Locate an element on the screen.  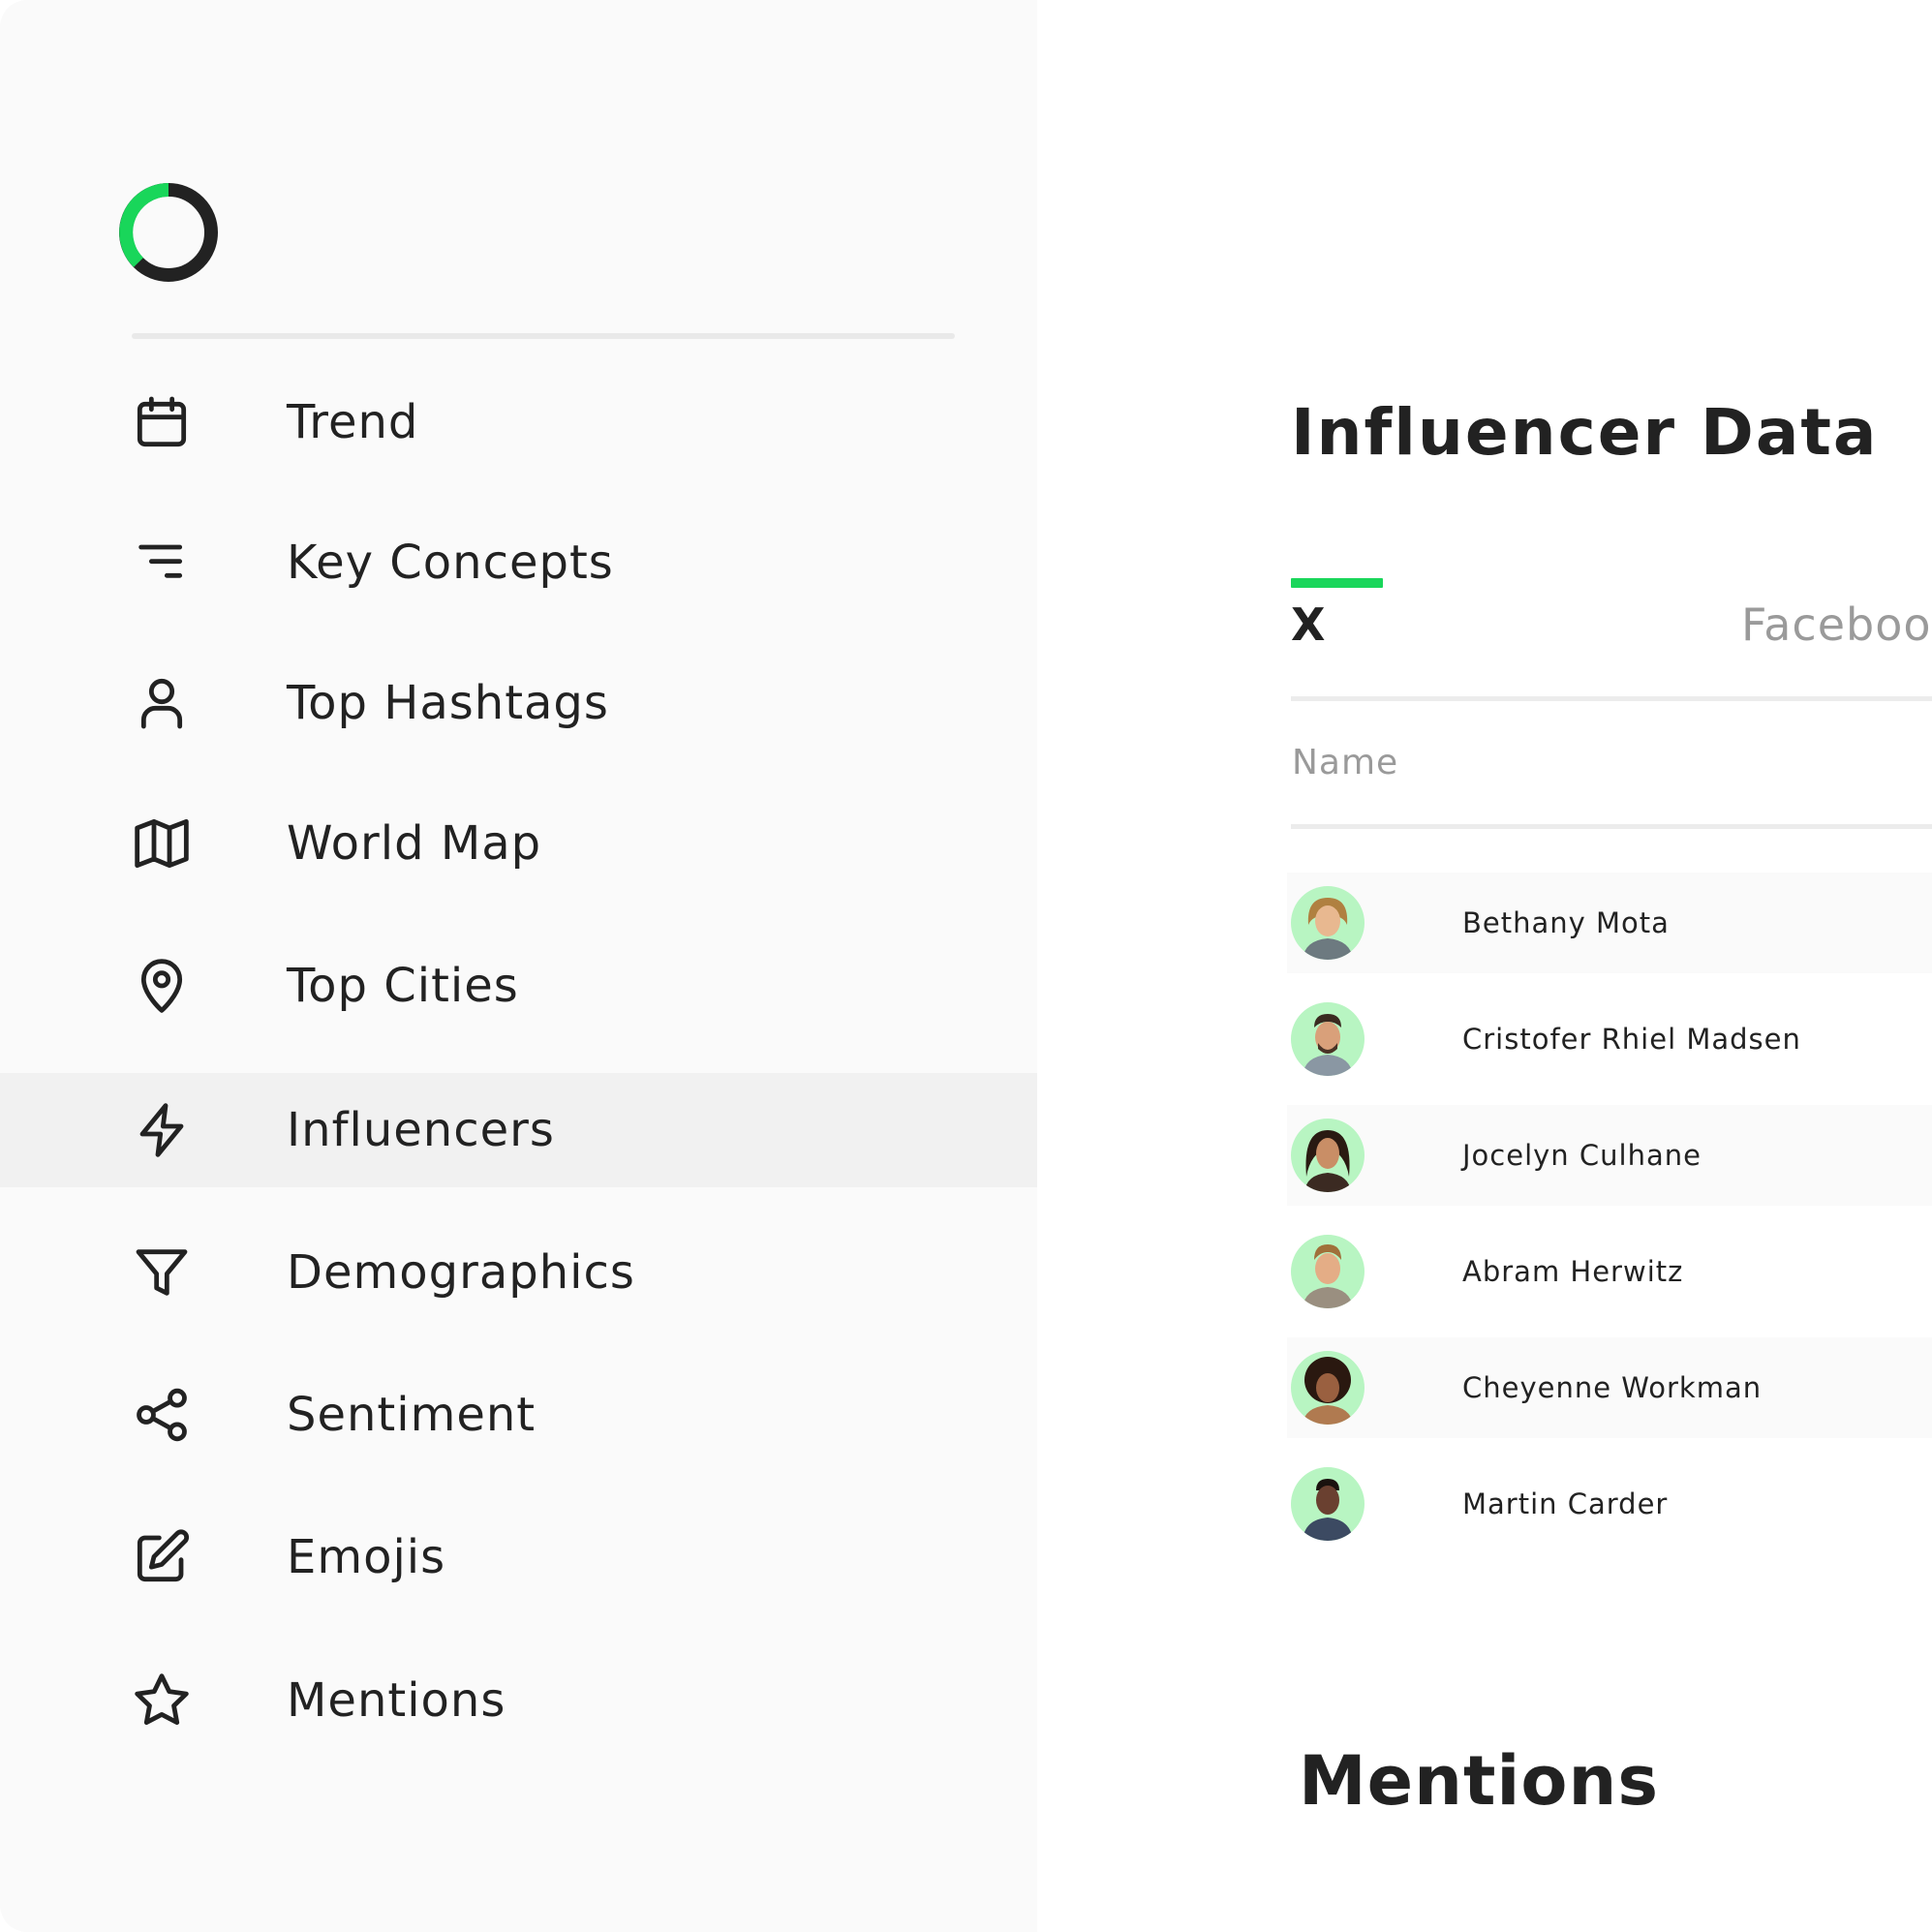
sidebar-item-trend: Trend is located at coordinates (518, 422).